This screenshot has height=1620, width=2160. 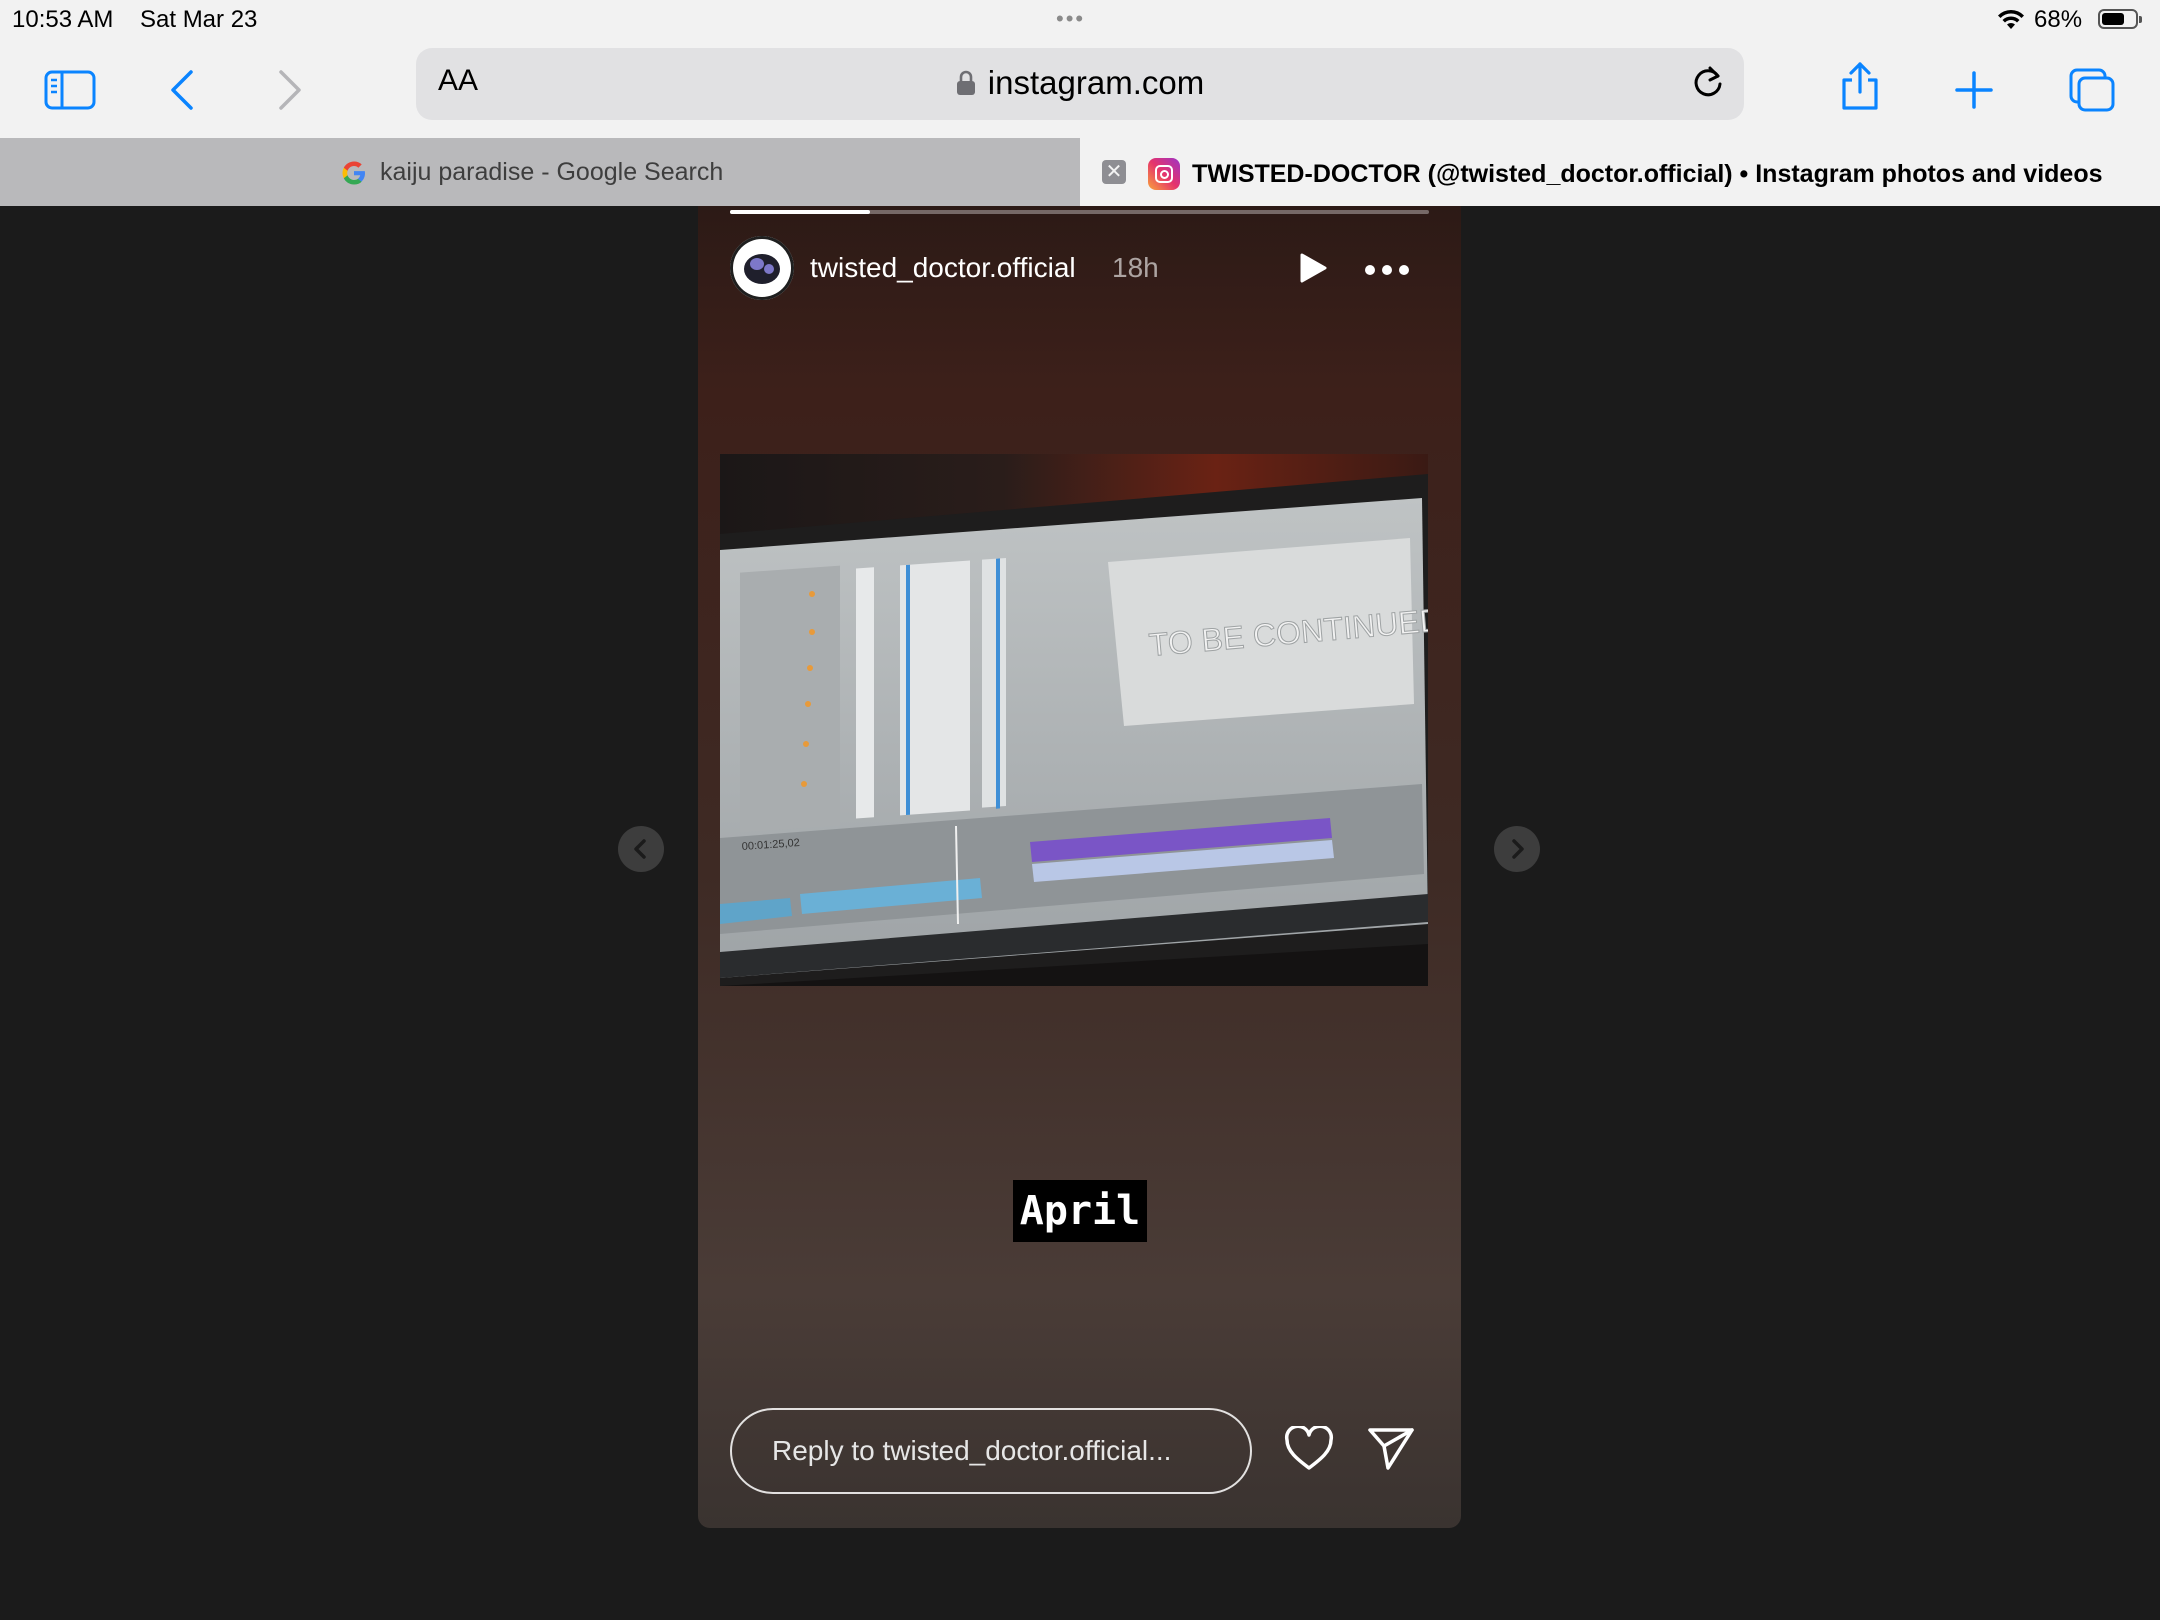 What do you see at coordinates (70, 90) in the screenshot?
I see `sidebar-icon` at bounding box center [70, 90].